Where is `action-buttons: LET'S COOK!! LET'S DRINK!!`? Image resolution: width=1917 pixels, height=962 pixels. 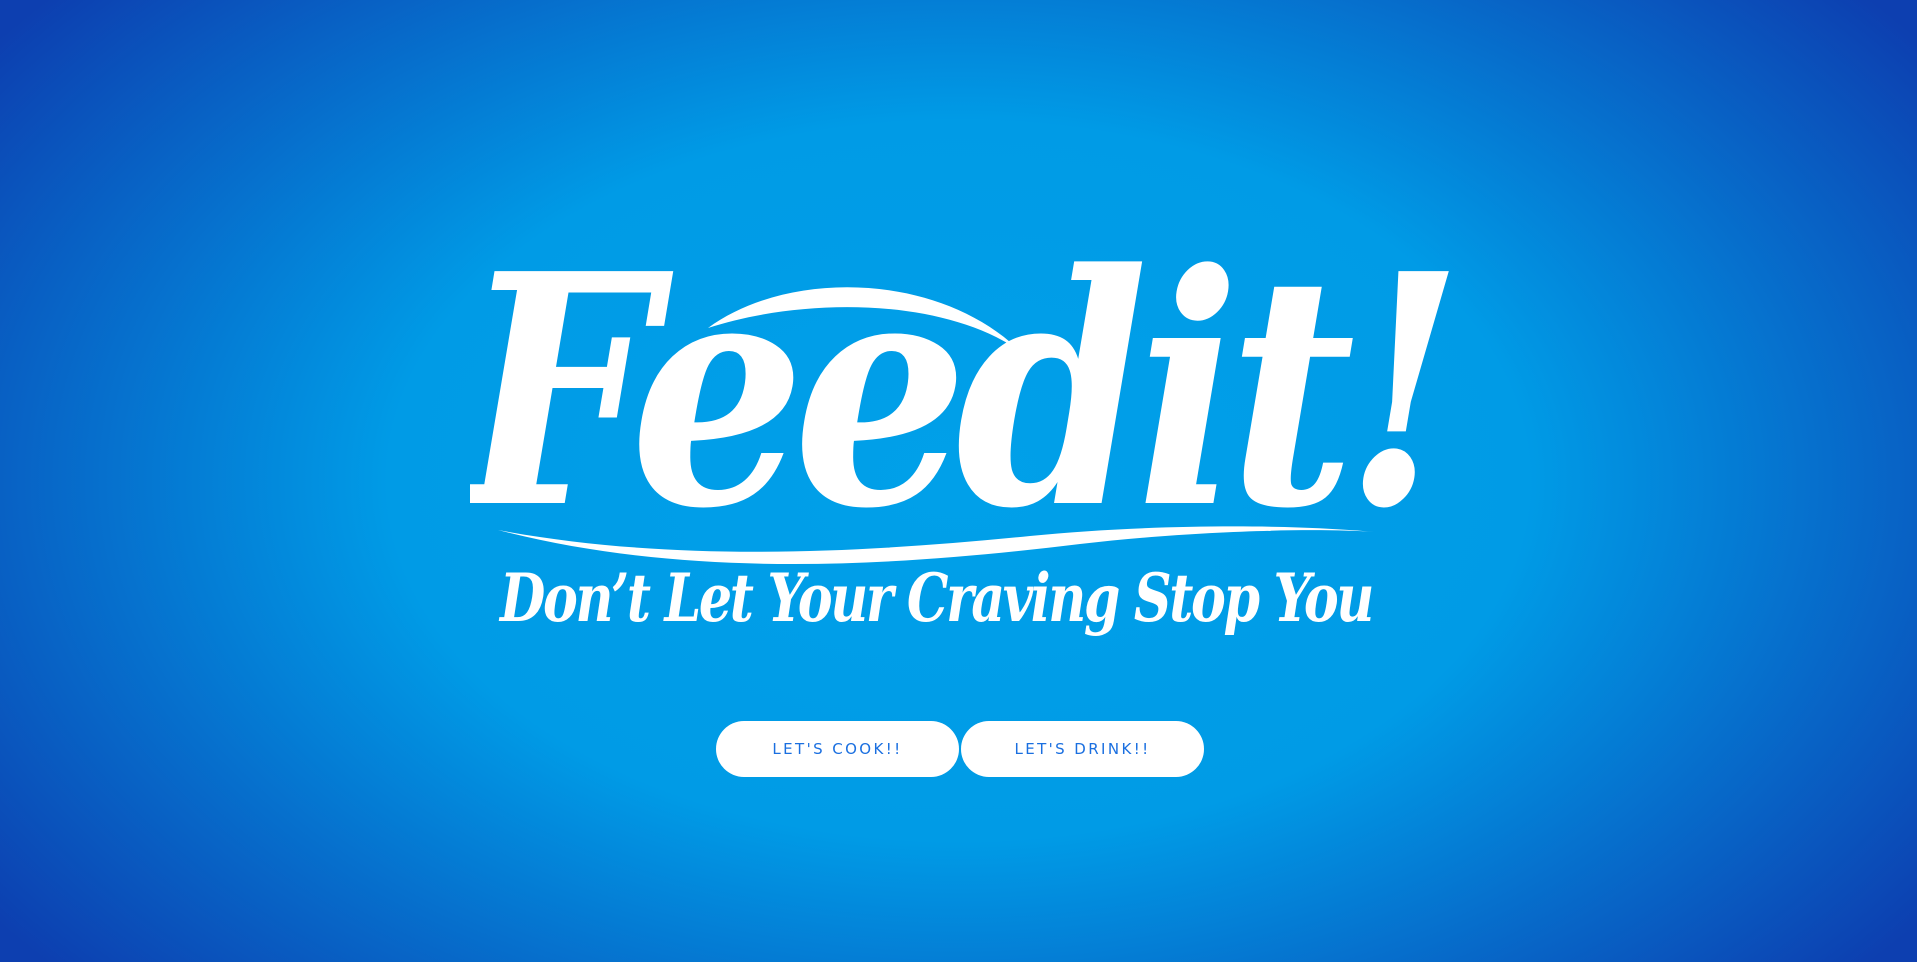
action-buttons: LET'S COOK!! LET'S DRINK!! is located at coordinates (960, 749).